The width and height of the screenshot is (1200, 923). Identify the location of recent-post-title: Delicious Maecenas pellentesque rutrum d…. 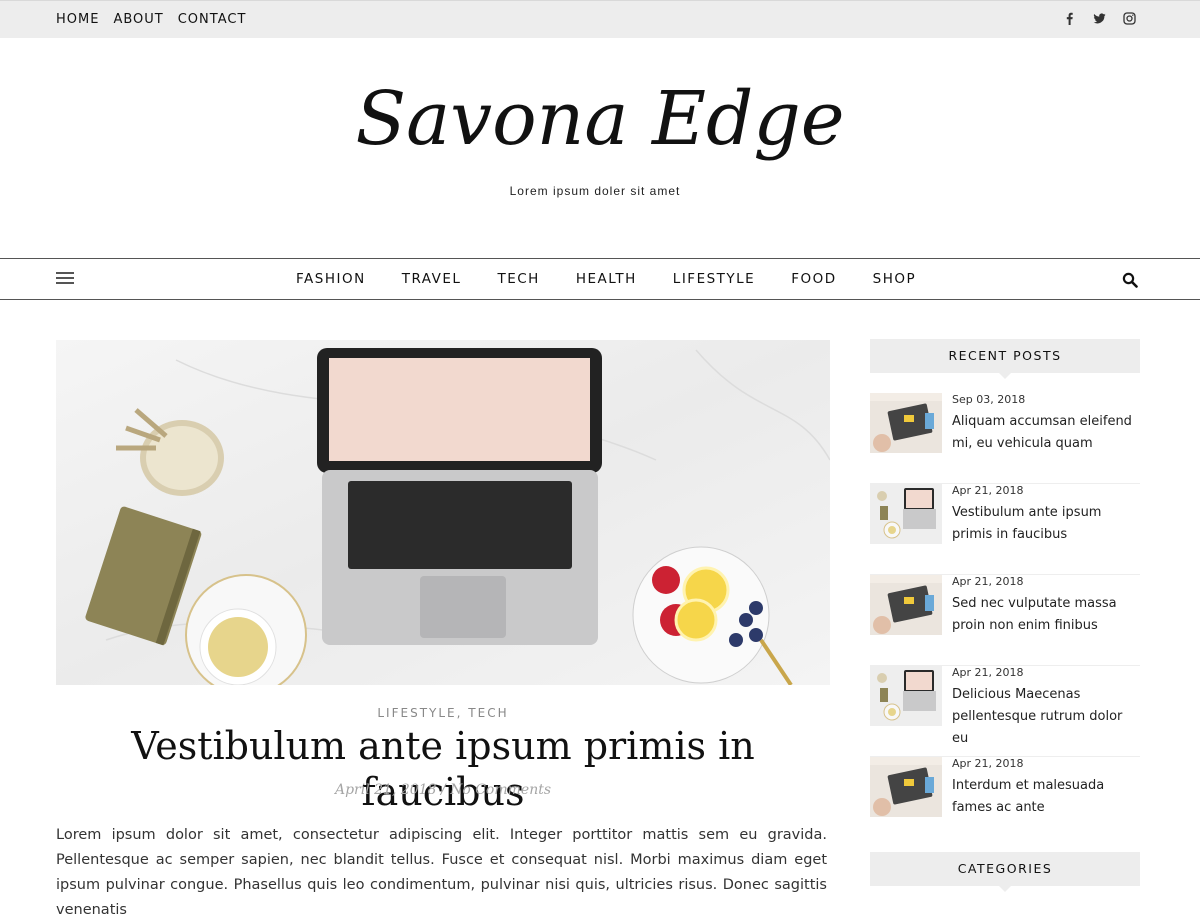
(1046, 717).